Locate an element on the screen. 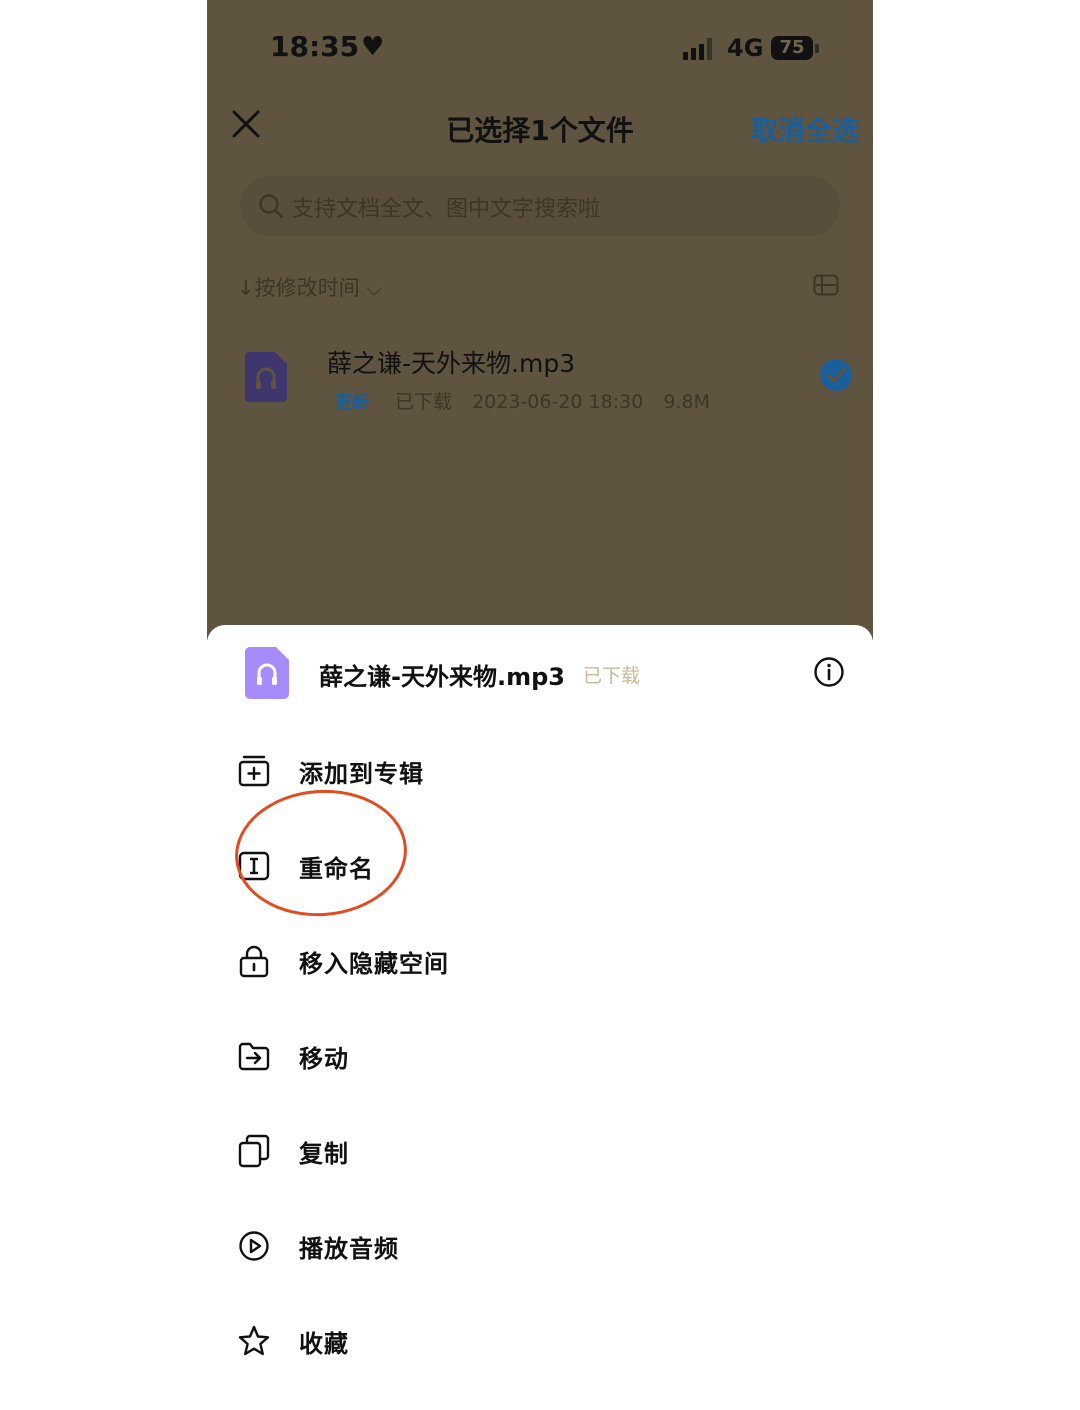 The image size is (1080, 1410). copy-icon is located at coordinates (254, 1151).